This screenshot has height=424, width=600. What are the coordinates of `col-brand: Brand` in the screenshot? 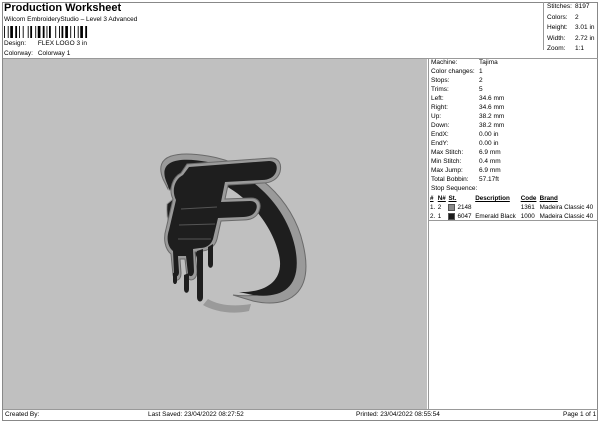 It's located at (548, 198).